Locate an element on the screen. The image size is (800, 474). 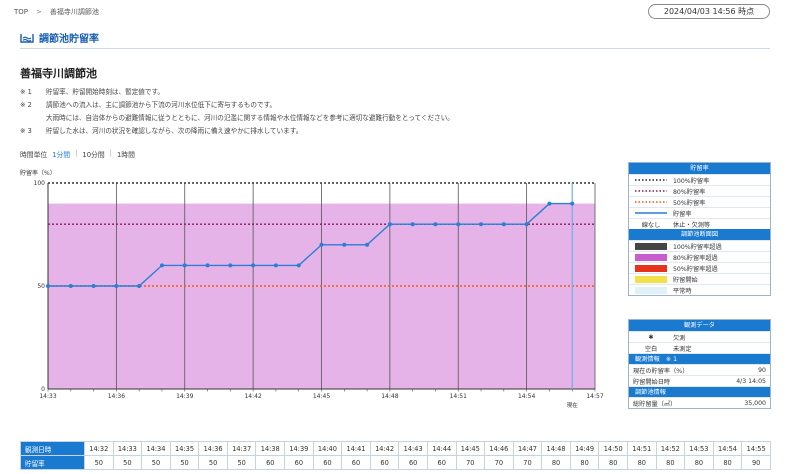
chart-x-tick-label: 14:48 is located at coordinates (389, 396).